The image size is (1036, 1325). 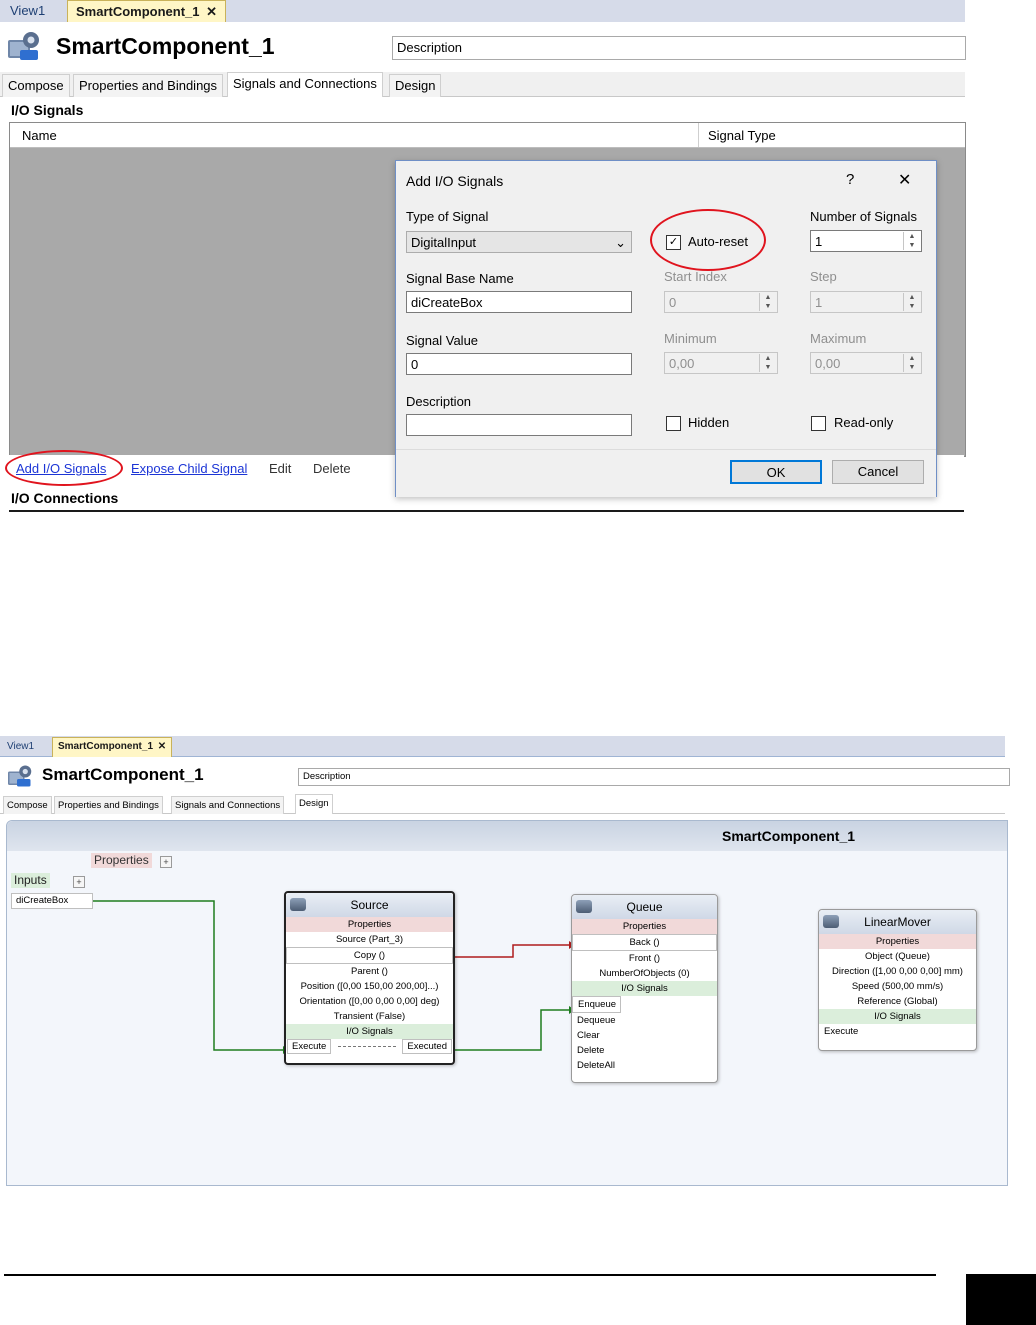 What do you see at coordinates (644, 1050) in the screenshot?
I see `queue-delete-port: Delete` at bounding box center [644, 1050].